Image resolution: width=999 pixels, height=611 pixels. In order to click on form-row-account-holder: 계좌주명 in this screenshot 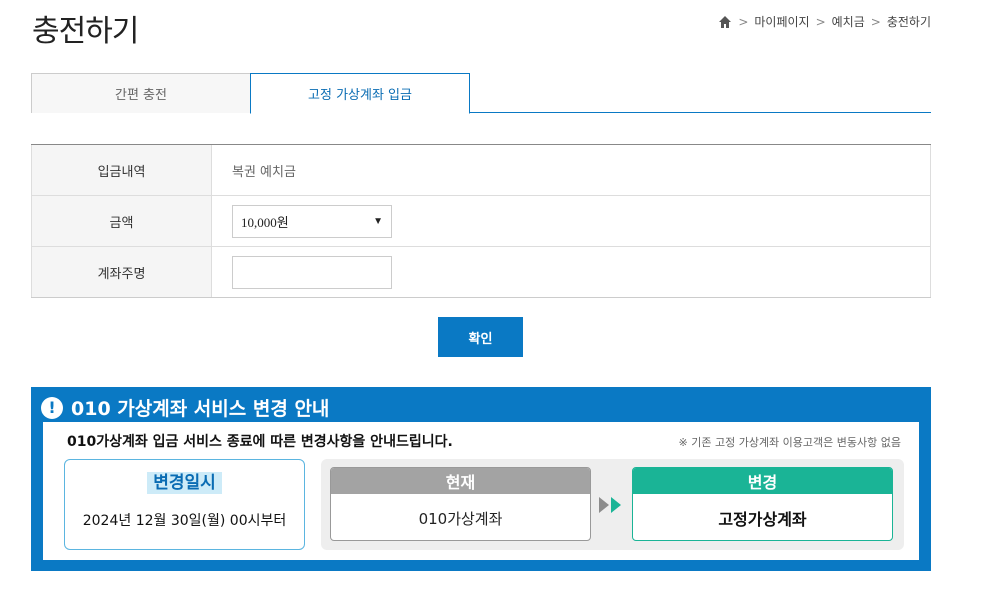, I will do `click(481, 272)`.